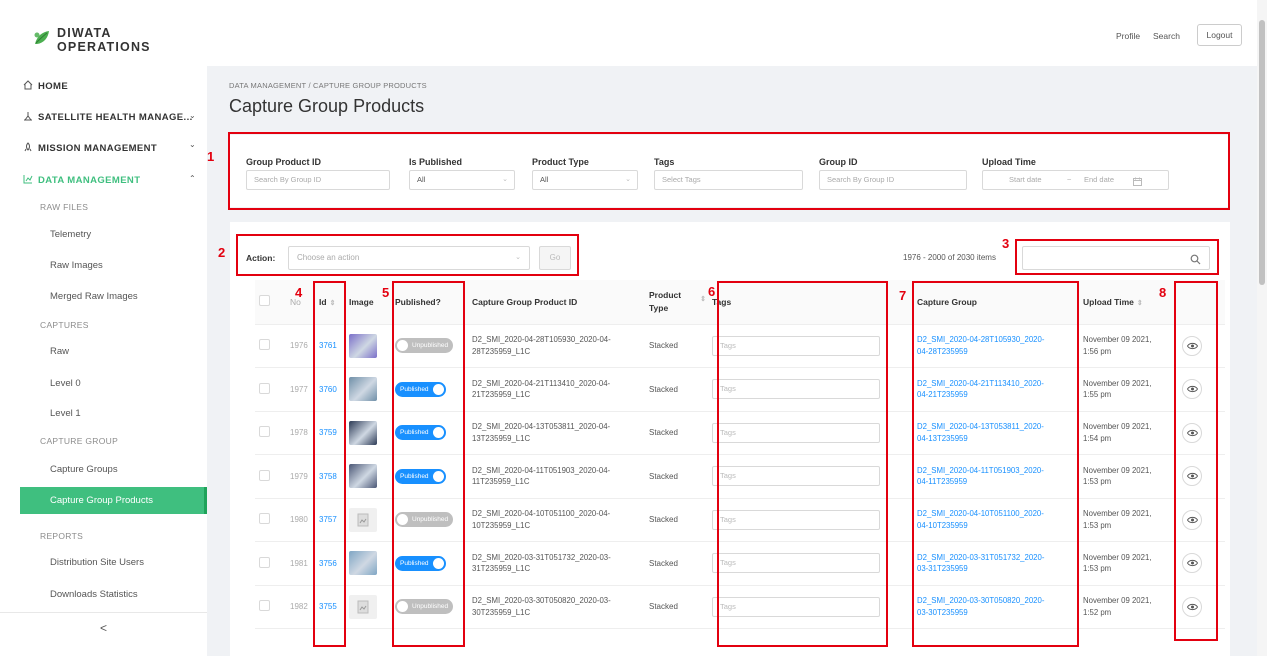 This screenshot has width=1267, height=656. I want to click on tags-filter-select: Select Tags, so click(728, 180).